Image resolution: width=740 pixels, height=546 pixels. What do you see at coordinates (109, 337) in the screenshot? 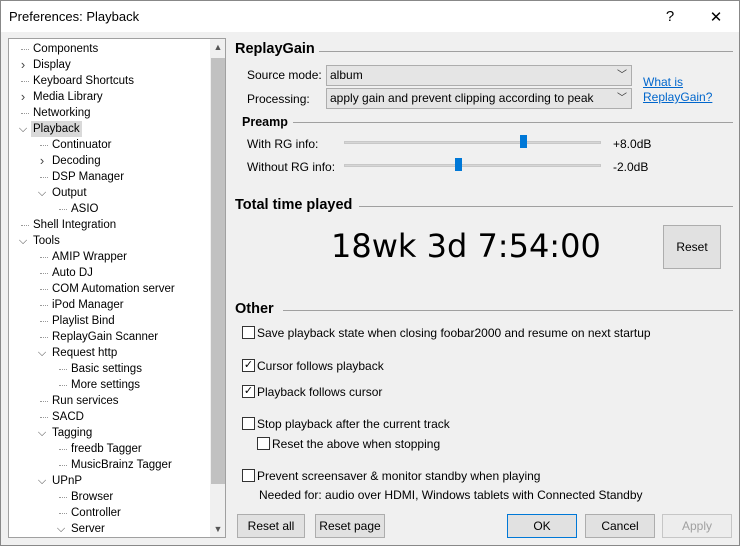
I see `tree-item: ReplayGain Scanner` at bounding box center [109, 337].